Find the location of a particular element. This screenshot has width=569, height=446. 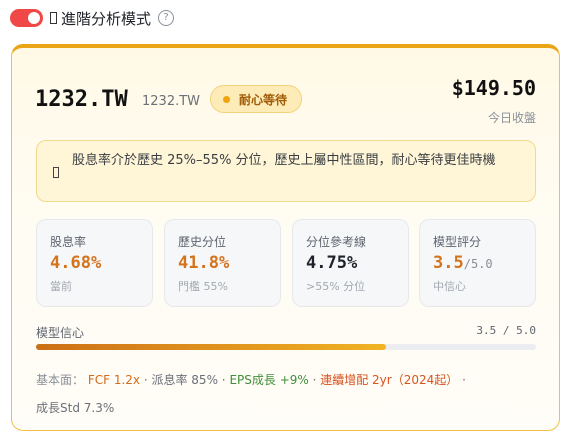

stat-label: 歷史分位 is located at coordinates (202, 242).